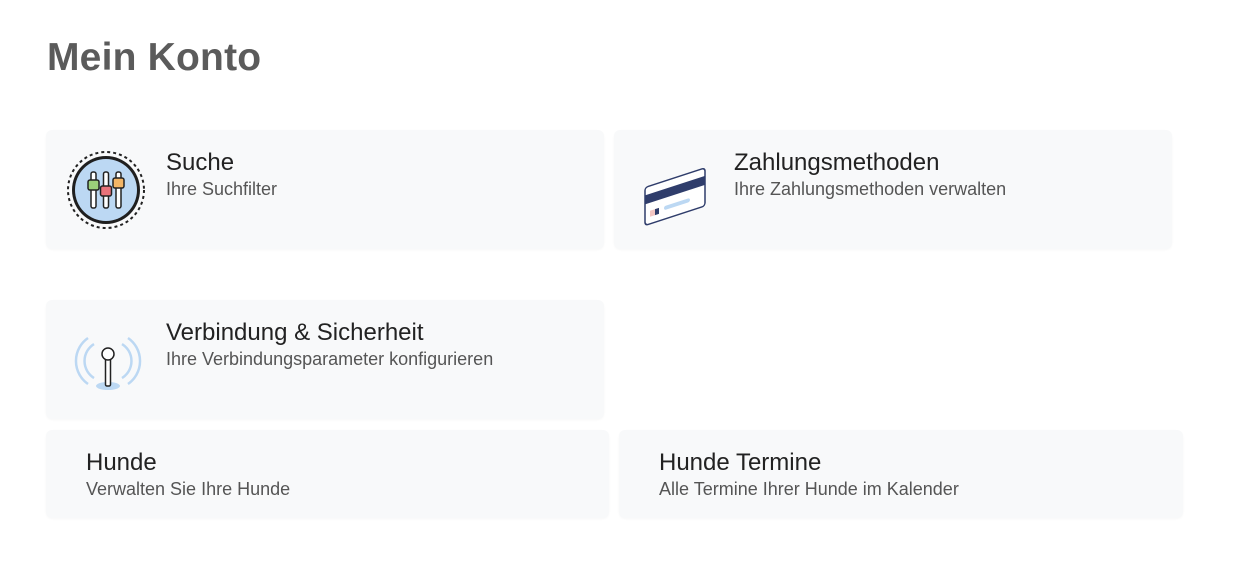  Describe the element at coordinates (325, 189) in the screenshot. I see `card-search: Suche Ihre Suchfilter` at that location.